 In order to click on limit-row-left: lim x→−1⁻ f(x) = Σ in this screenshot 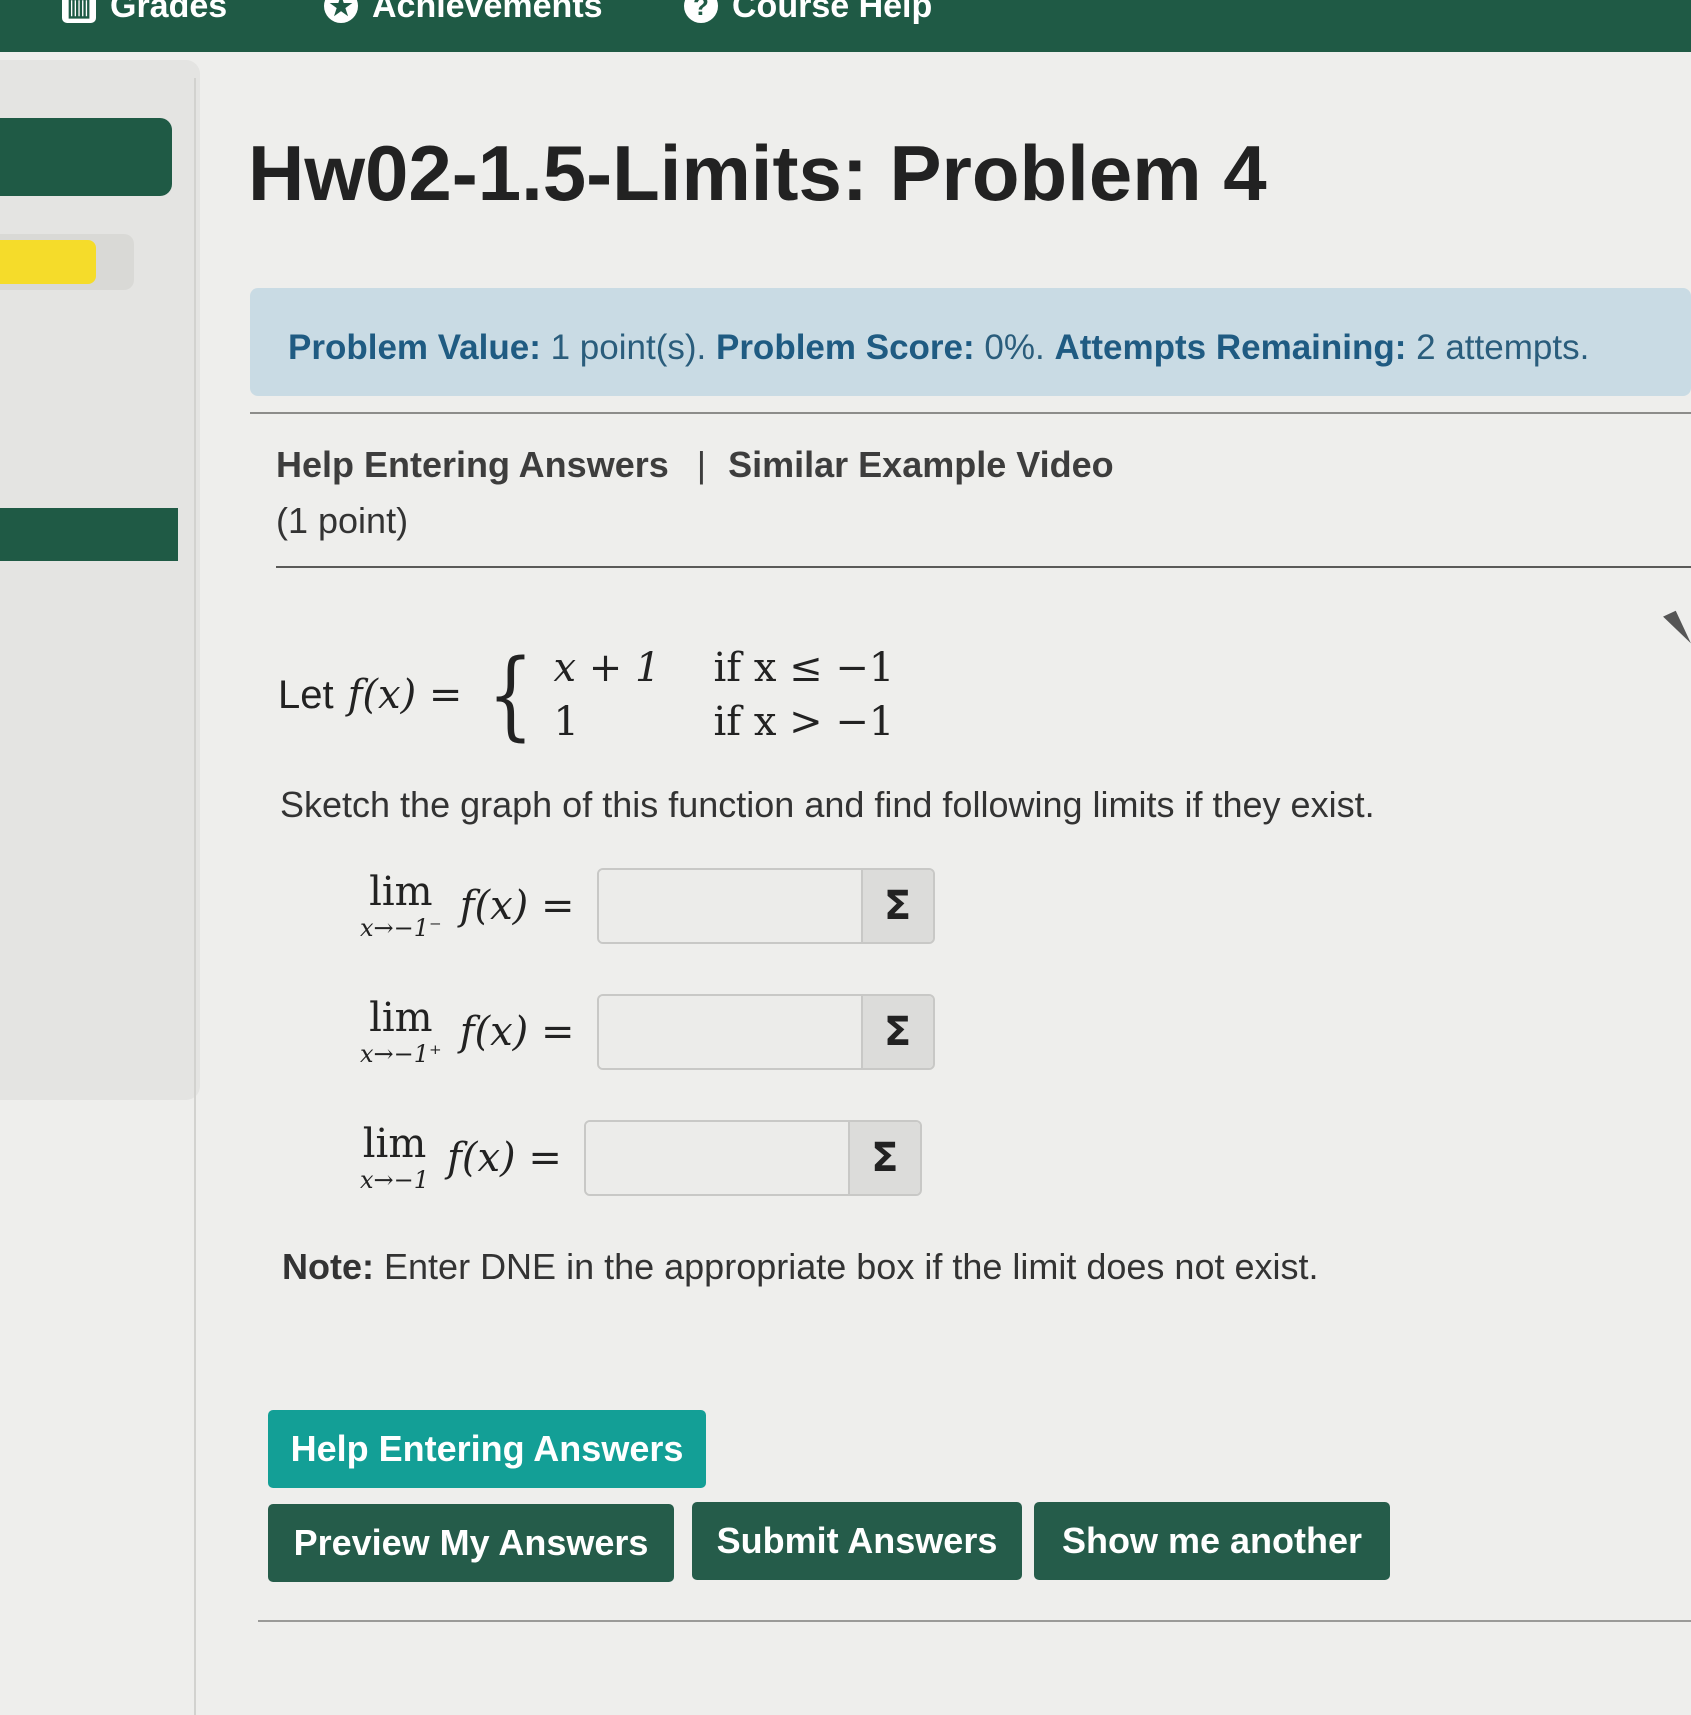, I will do `click(647, 906)`.